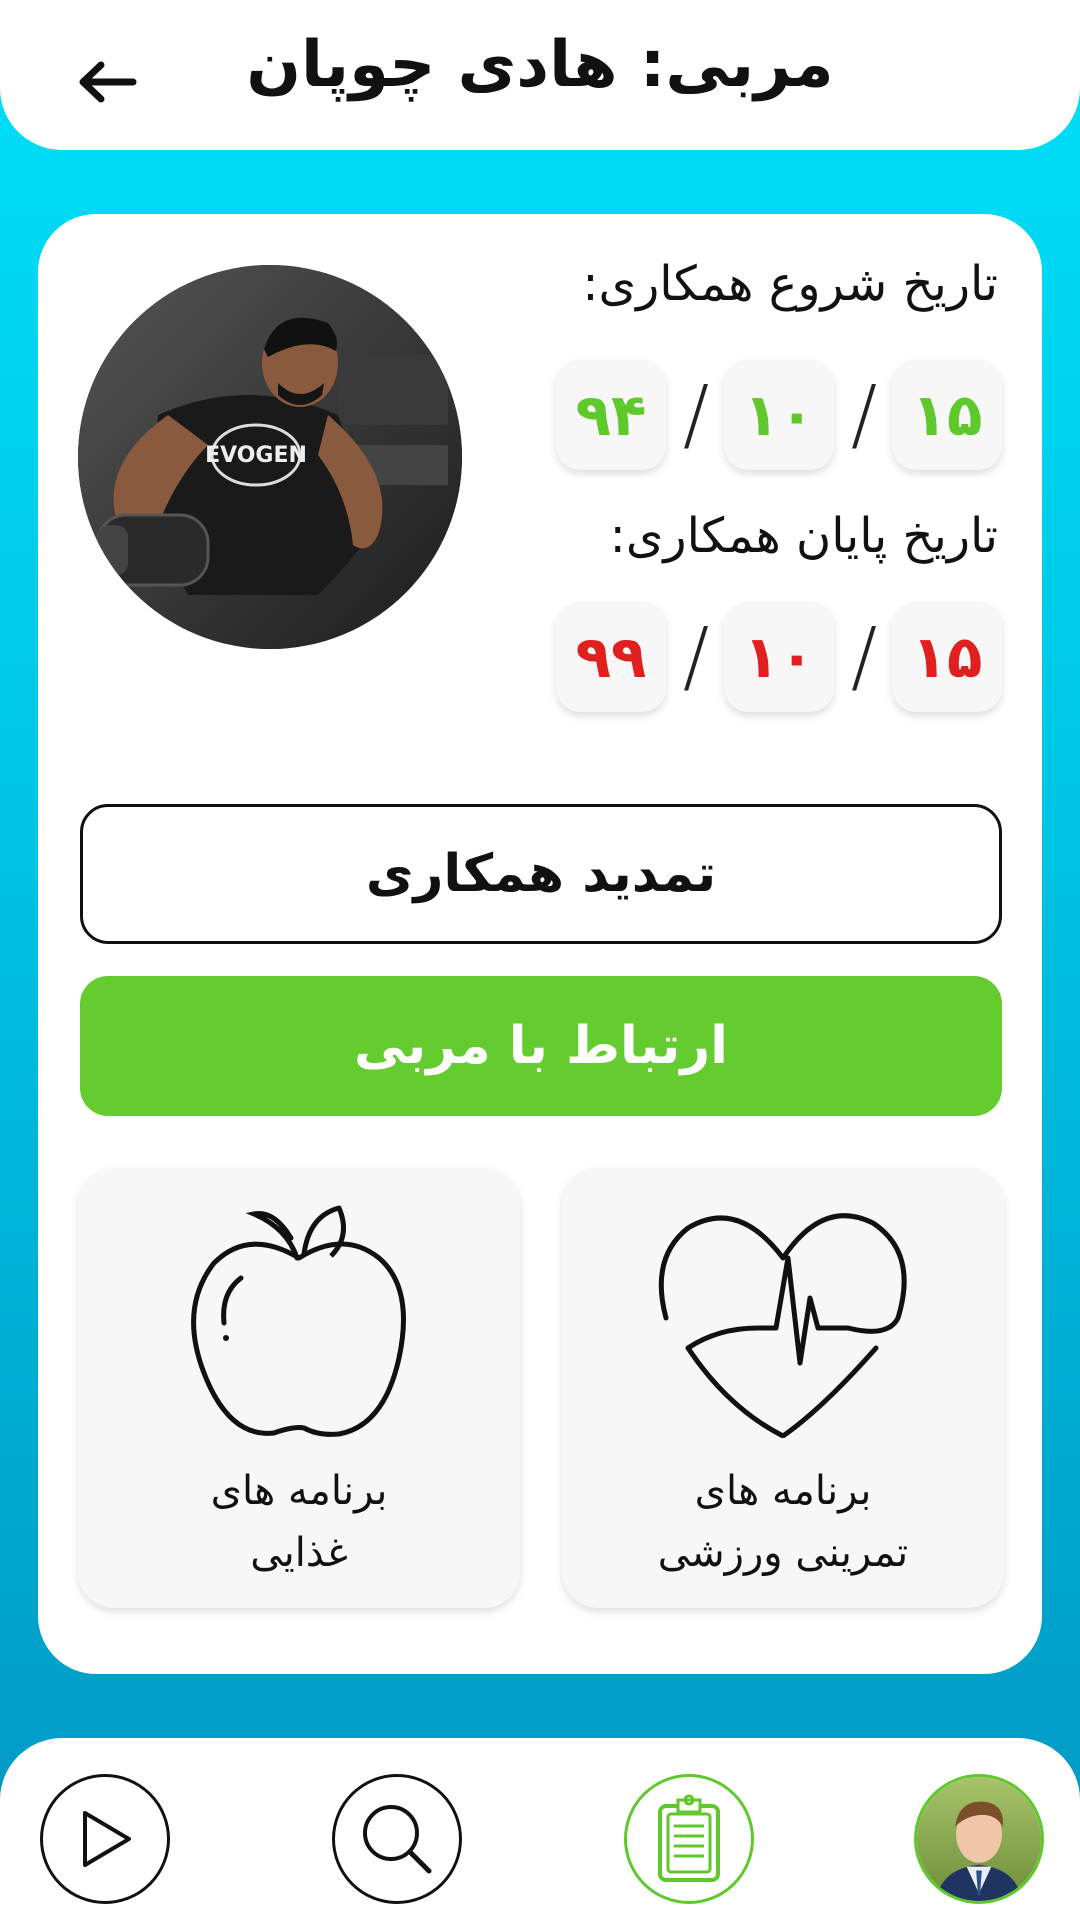  I want to click on header-bar: مربی: هادی چوپان, so click(540, 75).